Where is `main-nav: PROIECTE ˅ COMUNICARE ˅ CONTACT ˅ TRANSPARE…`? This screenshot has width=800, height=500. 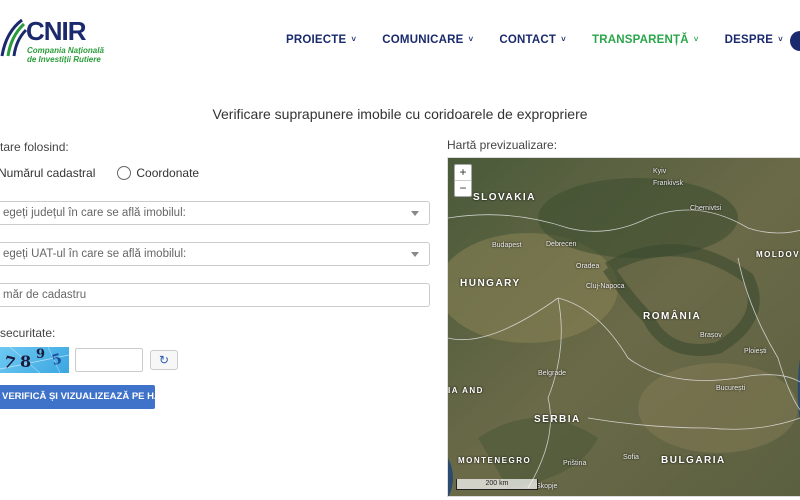
main-nav: PROIECTE ˅ COMUNICARE ˅ CONTACT ˅ TRANSPARE… is located at coordinates (543, 40).